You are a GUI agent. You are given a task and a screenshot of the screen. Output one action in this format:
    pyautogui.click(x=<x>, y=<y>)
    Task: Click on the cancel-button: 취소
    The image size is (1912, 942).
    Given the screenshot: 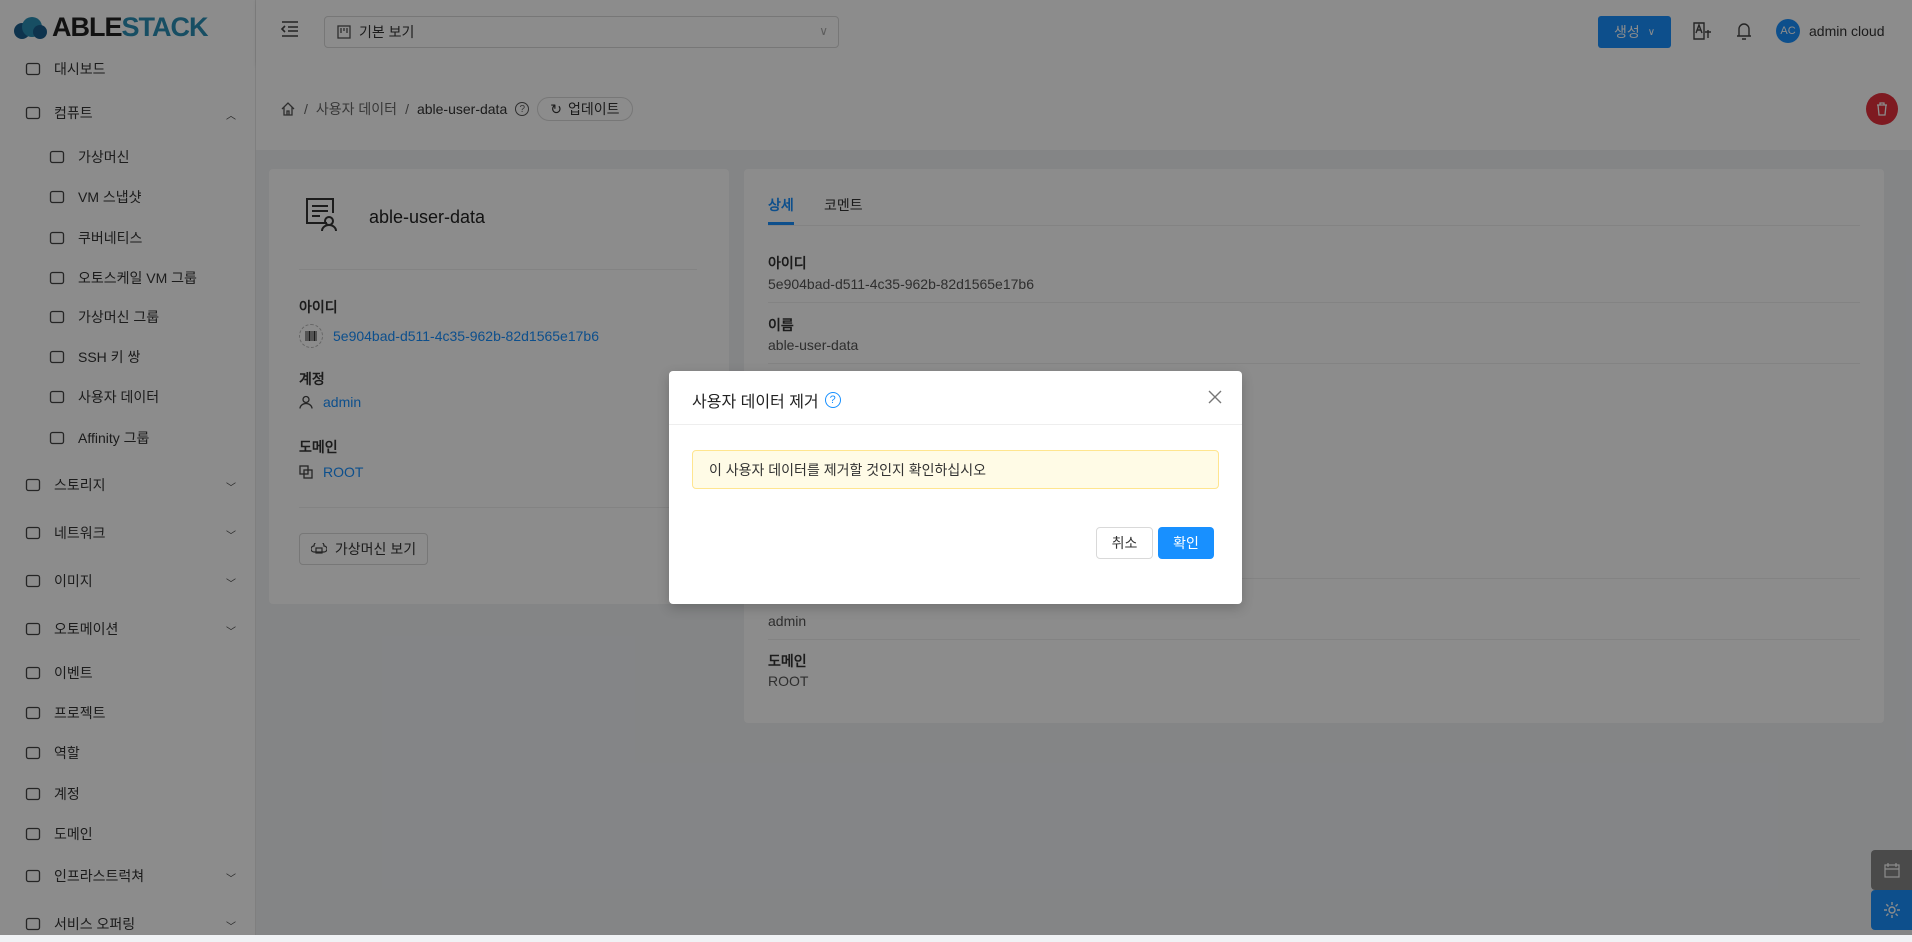 What is the action you would take?
    pyautogui.click(x=1124, y=543)
    